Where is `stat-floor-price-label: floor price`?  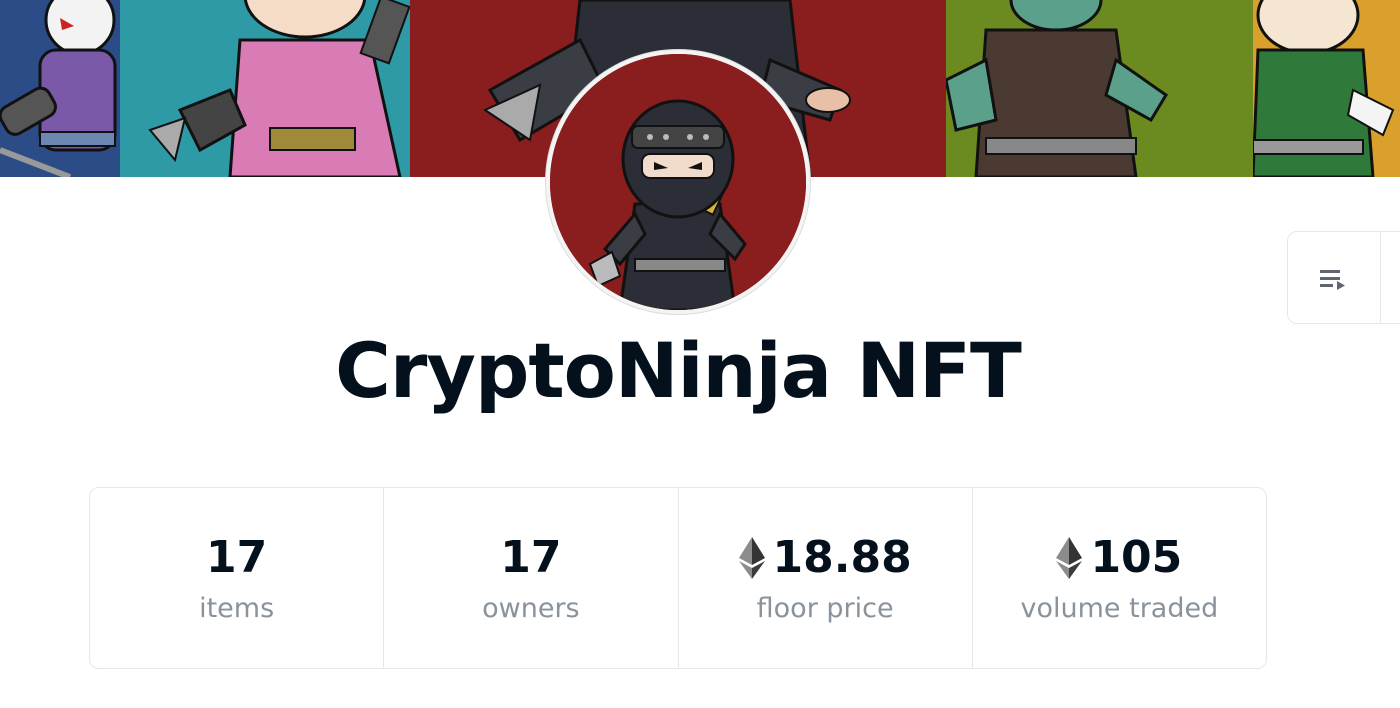
stat-floor-price-label: floor price is located at coordinates (825, 608).